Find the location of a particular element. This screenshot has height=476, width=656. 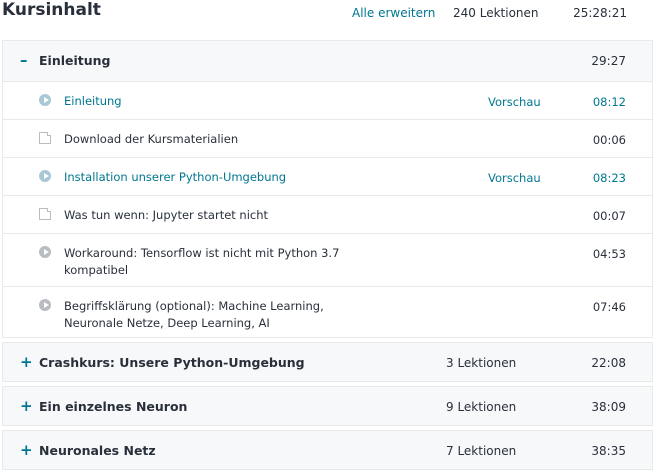

lecture-title: Was tun wenn: Jupyter startet nicht is located at coordinates (166, 215).